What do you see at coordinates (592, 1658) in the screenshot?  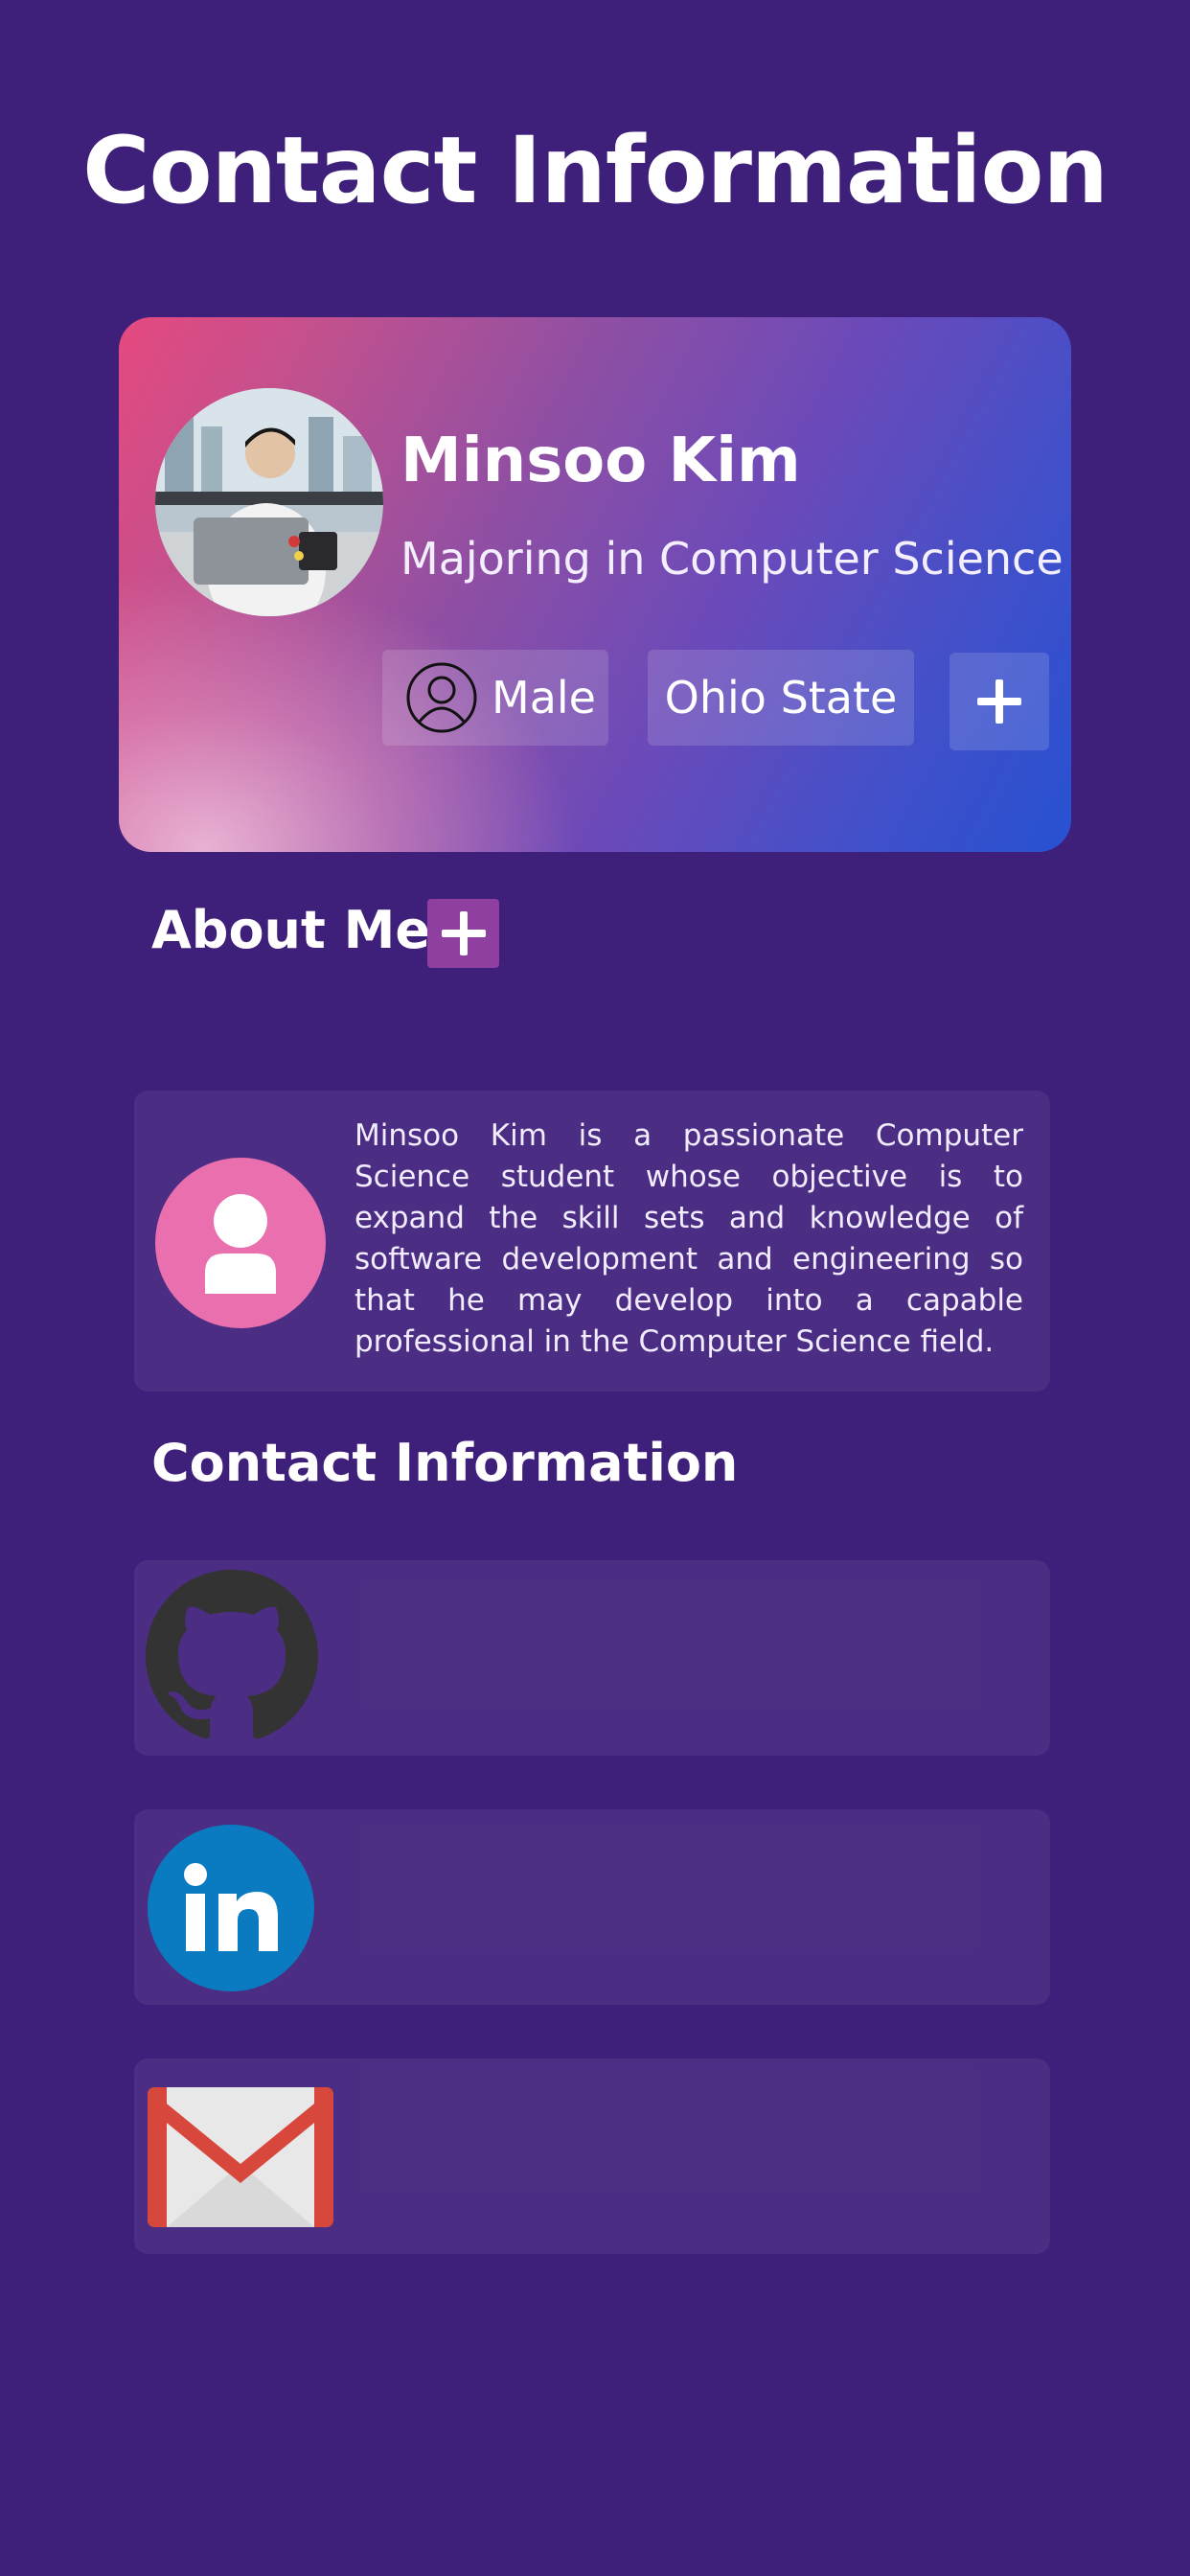 I see `github-contact-row` at bounding box center [592, 1658].